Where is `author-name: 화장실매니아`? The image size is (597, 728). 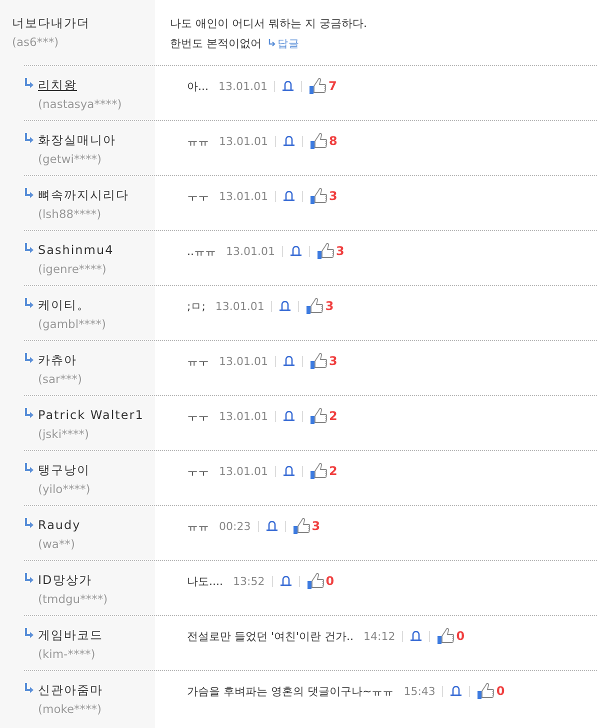
author-name: 화장실매니아 is located at coordinates (77, 140).